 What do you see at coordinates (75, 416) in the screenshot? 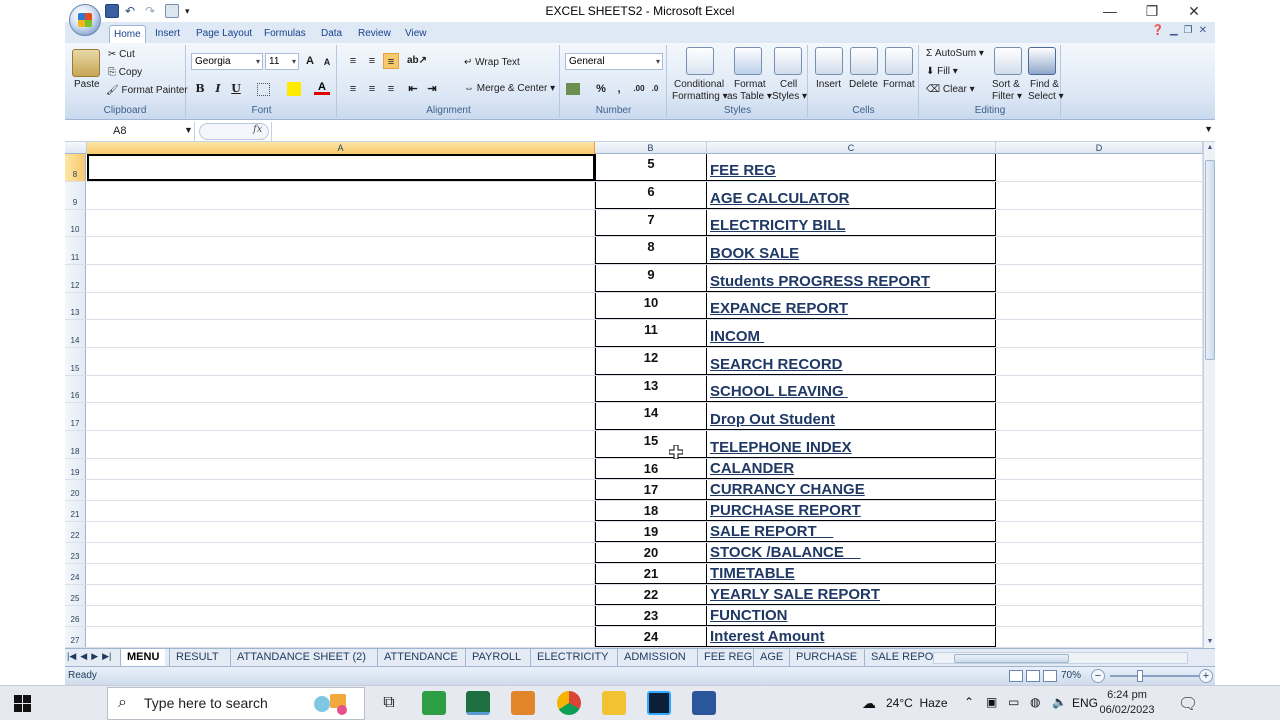
I see `row-header: 17` at bounding box center [75, 416].